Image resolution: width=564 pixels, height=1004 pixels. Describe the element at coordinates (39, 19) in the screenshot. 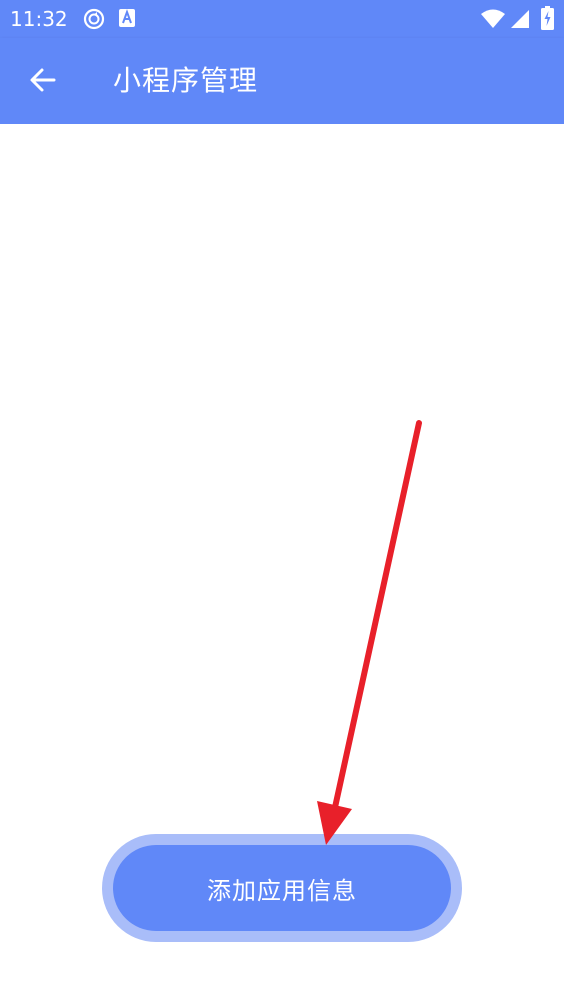

I see `status-time: 11:32` at that location.